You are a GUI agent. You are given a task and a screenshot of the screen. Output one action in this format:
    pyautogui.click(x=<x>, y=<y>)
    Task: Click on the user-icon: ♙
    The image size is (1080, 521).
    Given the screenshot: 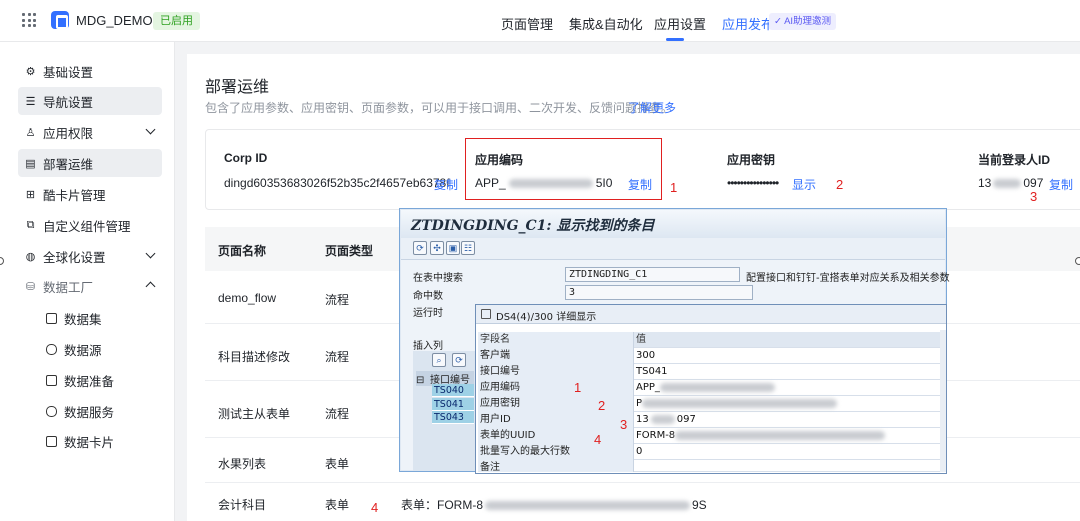 What is the action you would take?
    pyautogui.click(x=30, y=132)
    